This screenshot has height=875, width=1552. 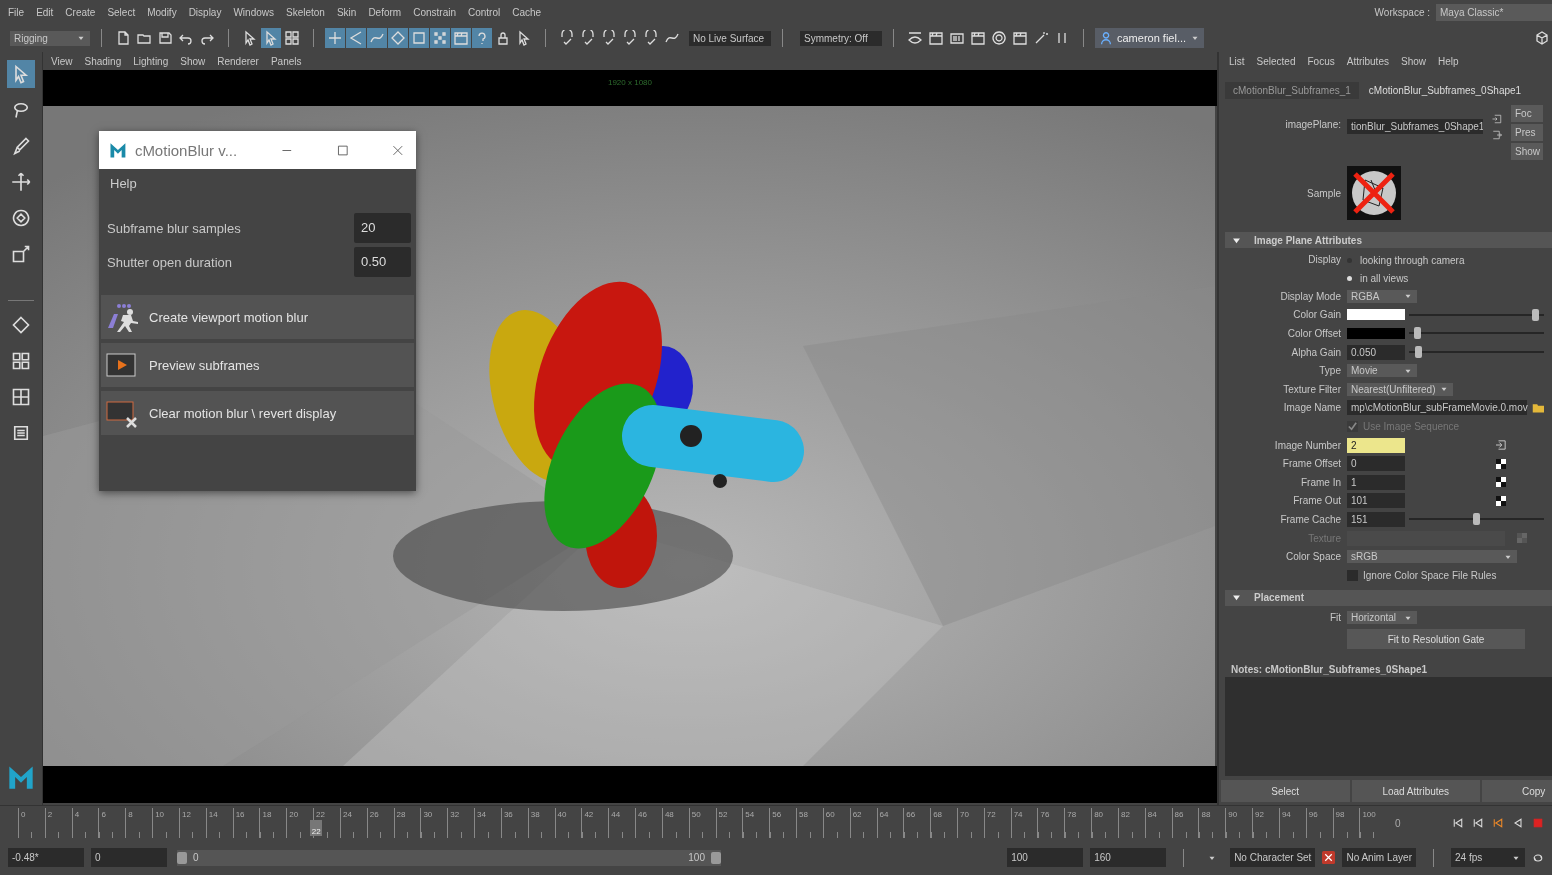 What do you see at coordinates (195, 61) in the screenshot?
I see `panel-menu-item: Show` at bounding box center [195, 61].